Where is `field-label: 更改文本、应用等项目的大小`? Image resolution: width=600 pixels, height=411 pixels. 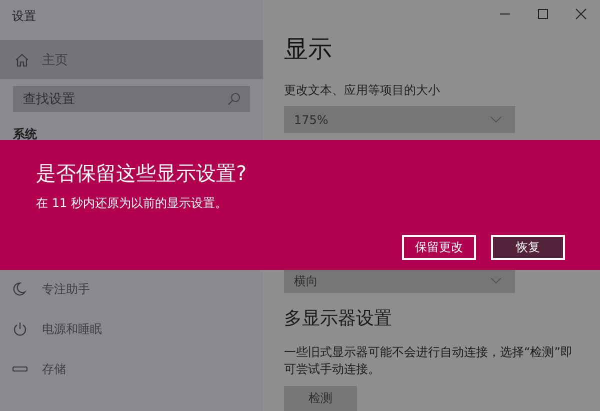
field-label: 更改文本、应用等项目的大小 is located at coordinates (362, 90).